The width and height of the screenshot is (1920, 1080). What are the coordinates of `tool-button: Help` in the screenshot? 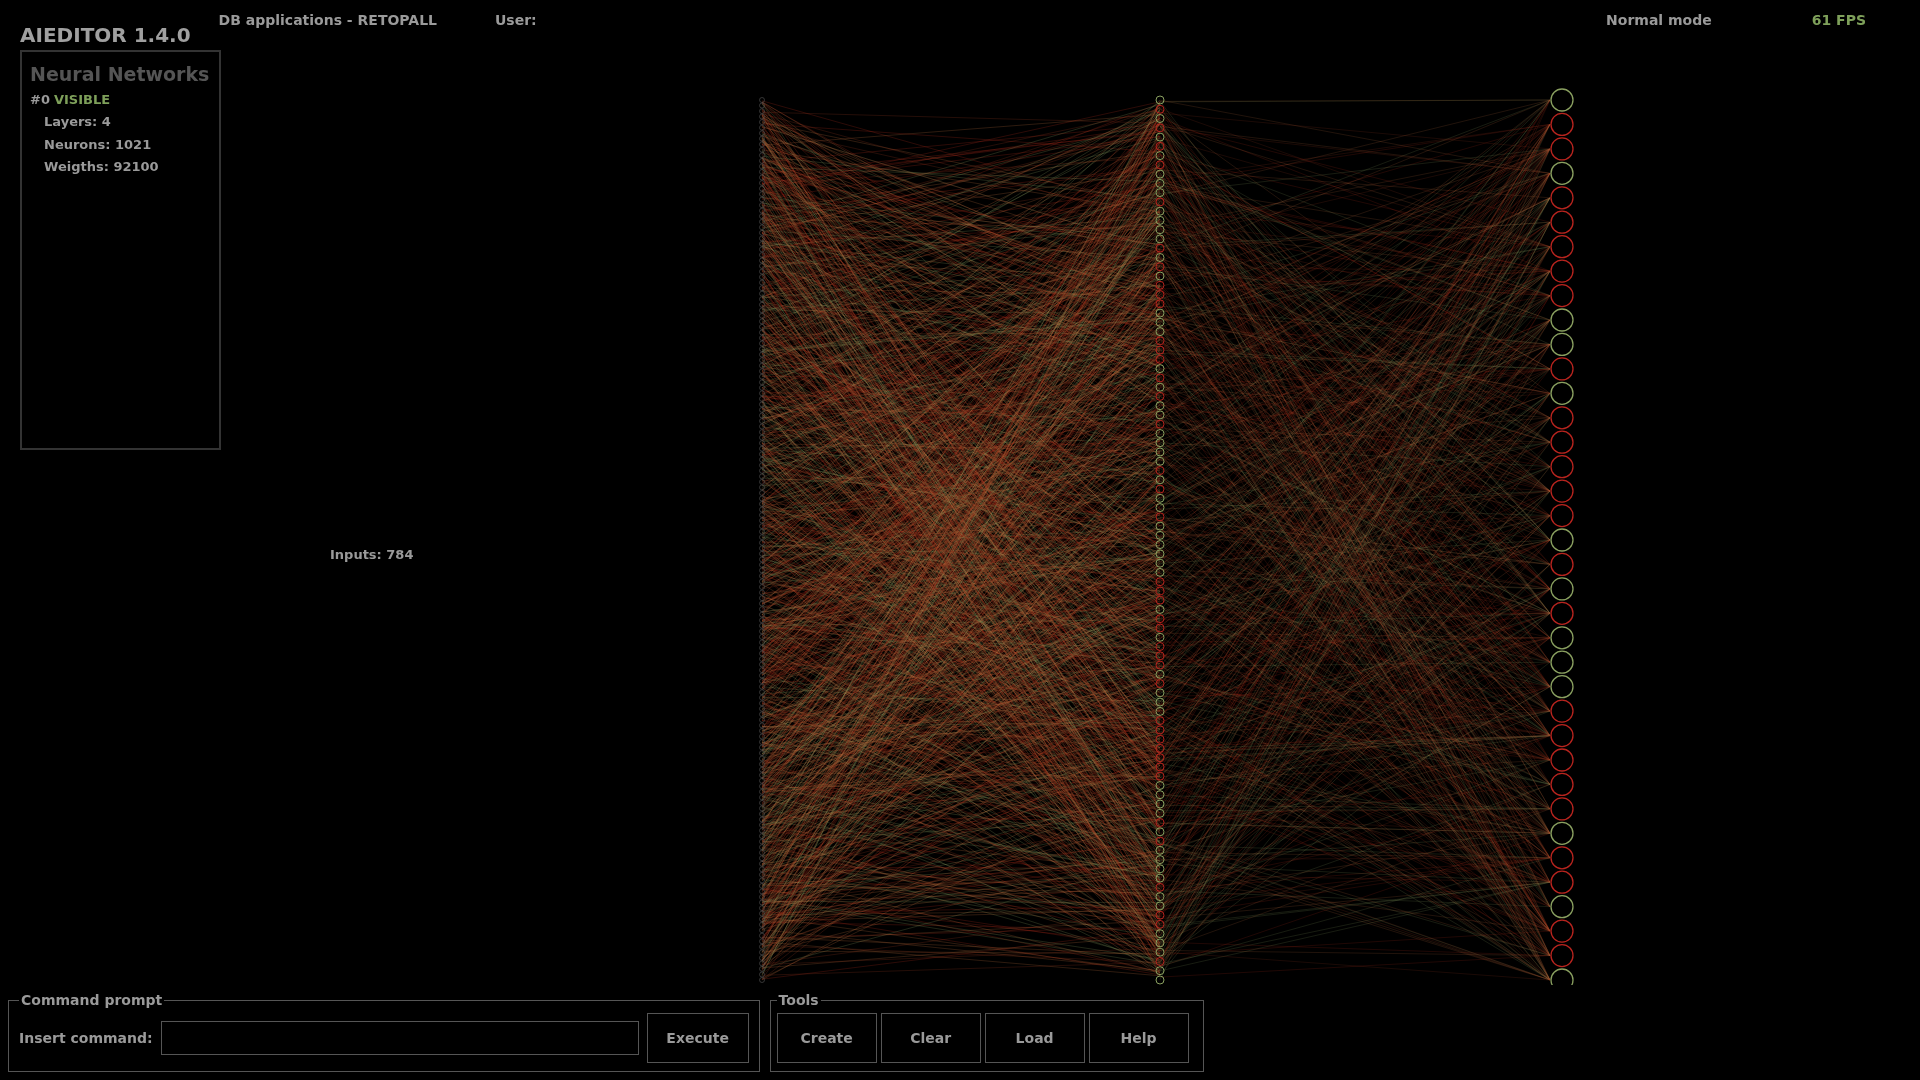 It's located at (1138, 1038).